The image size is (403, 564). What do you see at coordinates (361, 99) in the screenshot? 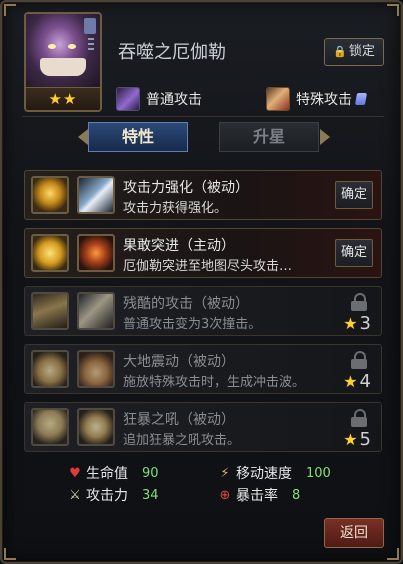
I see `gem-icon` at bounding box center [361, 99].